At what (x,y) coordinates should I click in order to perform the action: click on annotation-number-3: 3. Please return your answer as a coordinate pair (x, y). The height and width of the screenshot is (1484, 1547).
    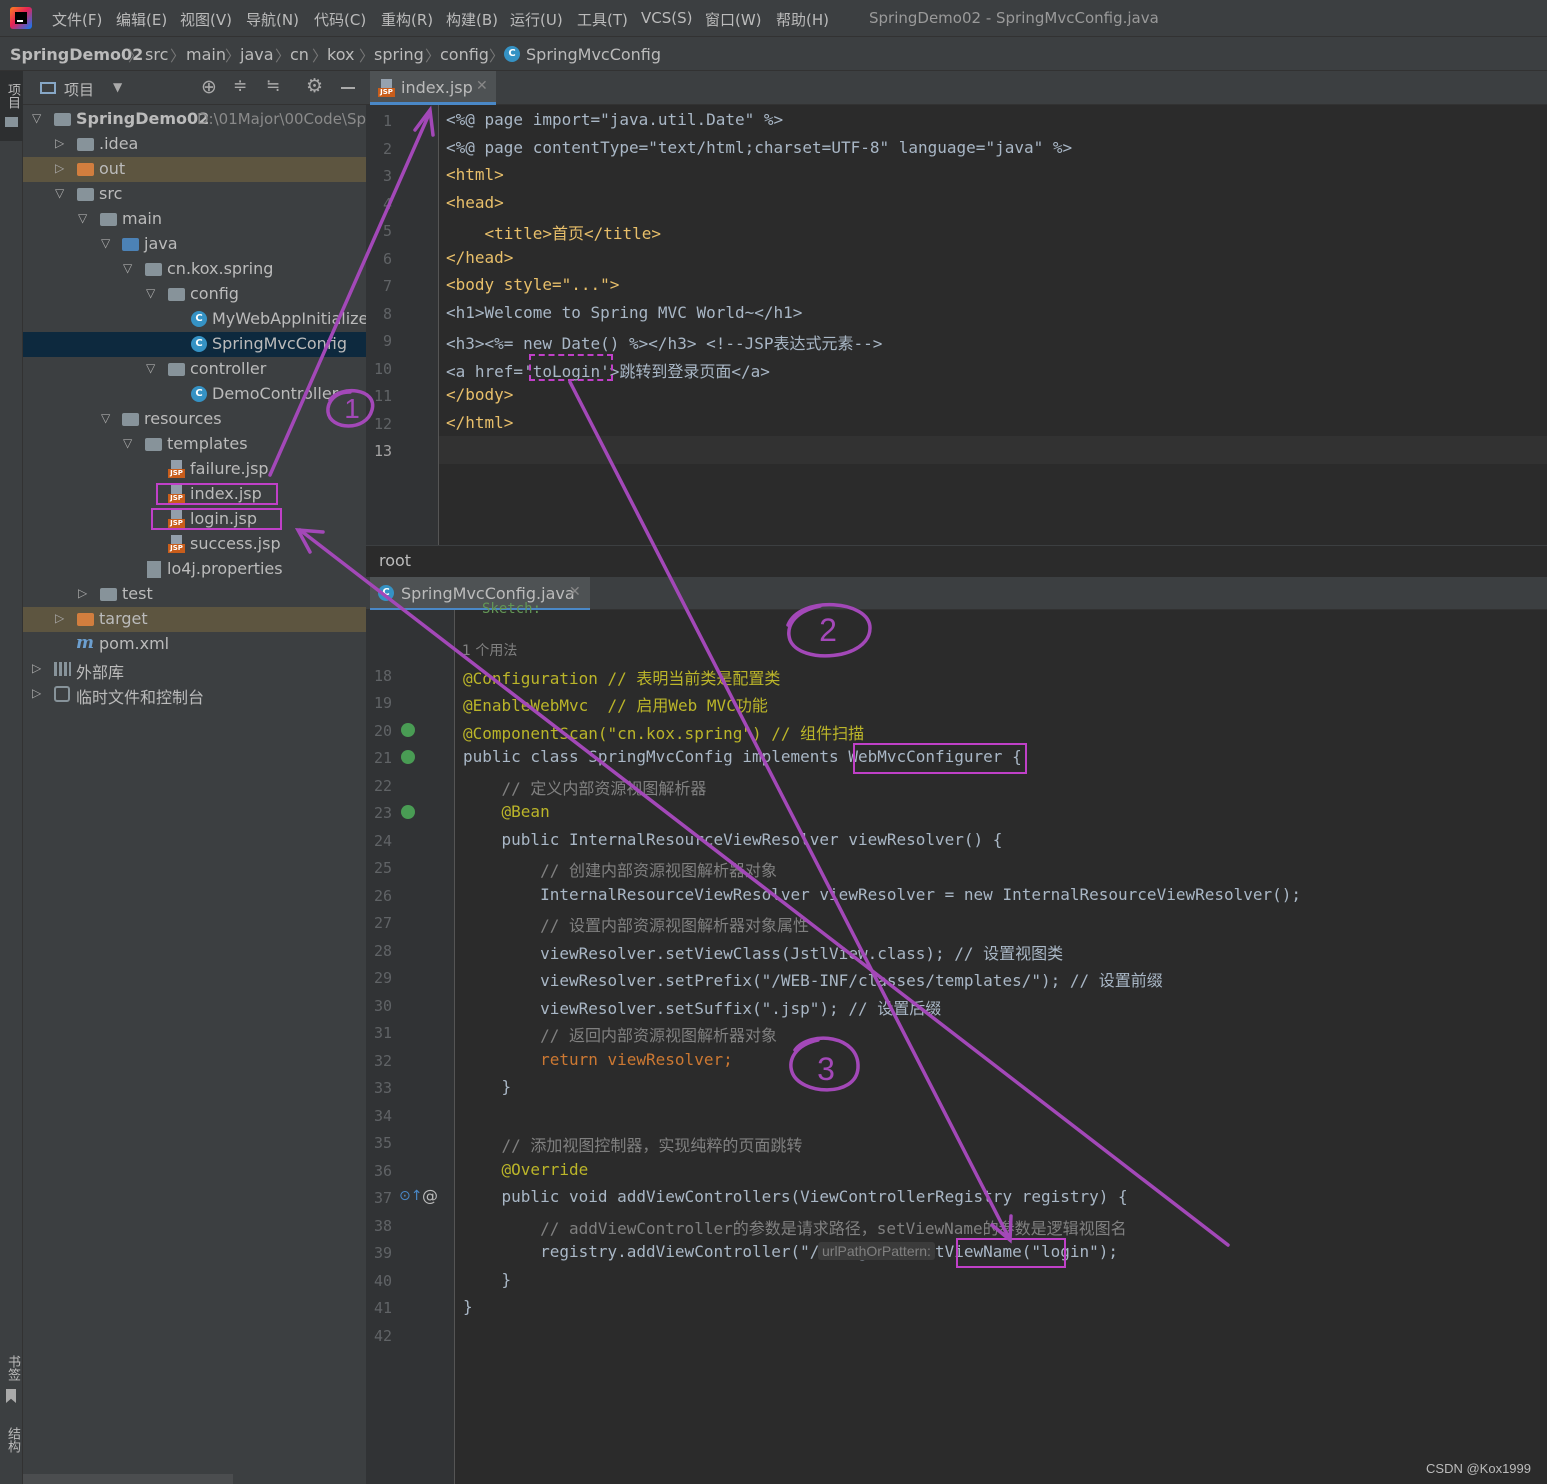
    Looking at the image, I should click on (826, 1069).